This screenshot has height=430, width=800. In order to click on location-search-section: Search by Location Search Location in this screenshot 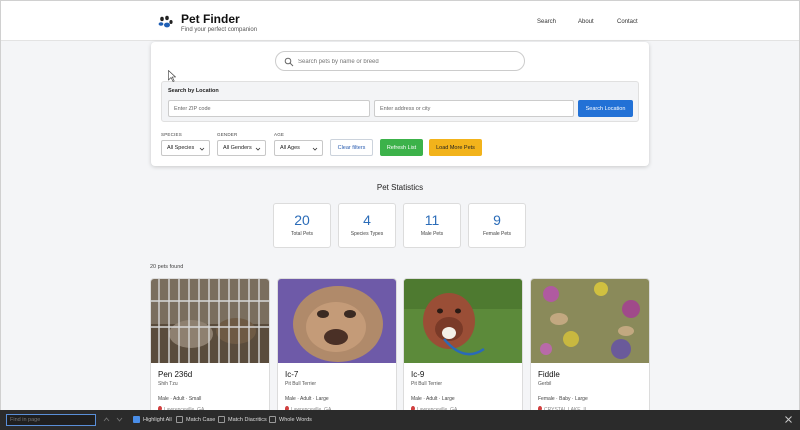, I will do `click(400, 101)`.